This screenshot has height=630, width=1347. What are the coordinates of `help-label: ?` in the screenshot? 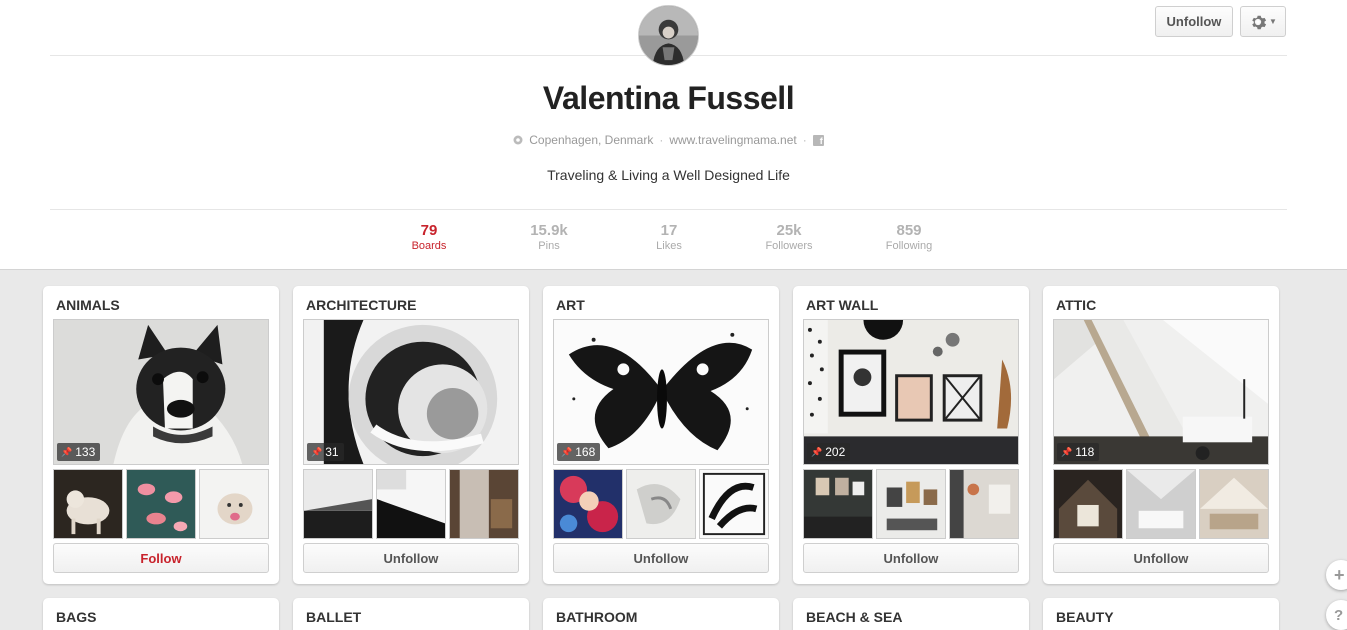 It's located at (1339, 615).